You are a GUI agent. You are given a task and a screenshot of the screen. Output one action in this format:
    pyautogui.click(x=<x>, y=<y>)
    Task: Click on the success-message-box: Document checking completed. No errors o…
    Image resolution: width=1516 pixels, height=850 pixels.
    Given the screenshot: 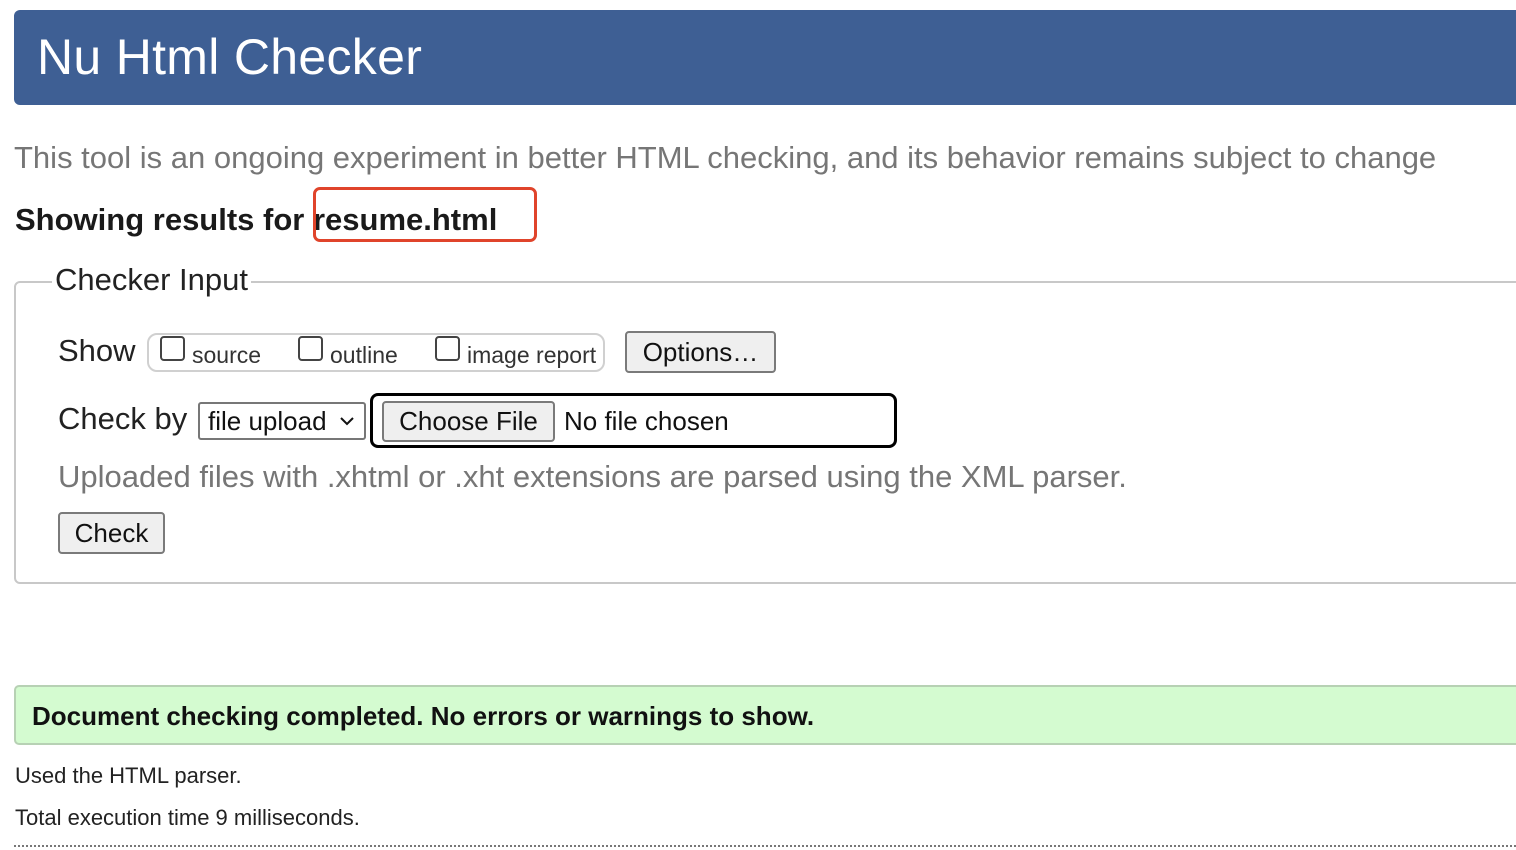 What is the action you would take?
    pyautogui.click(x=765, y=715)
    